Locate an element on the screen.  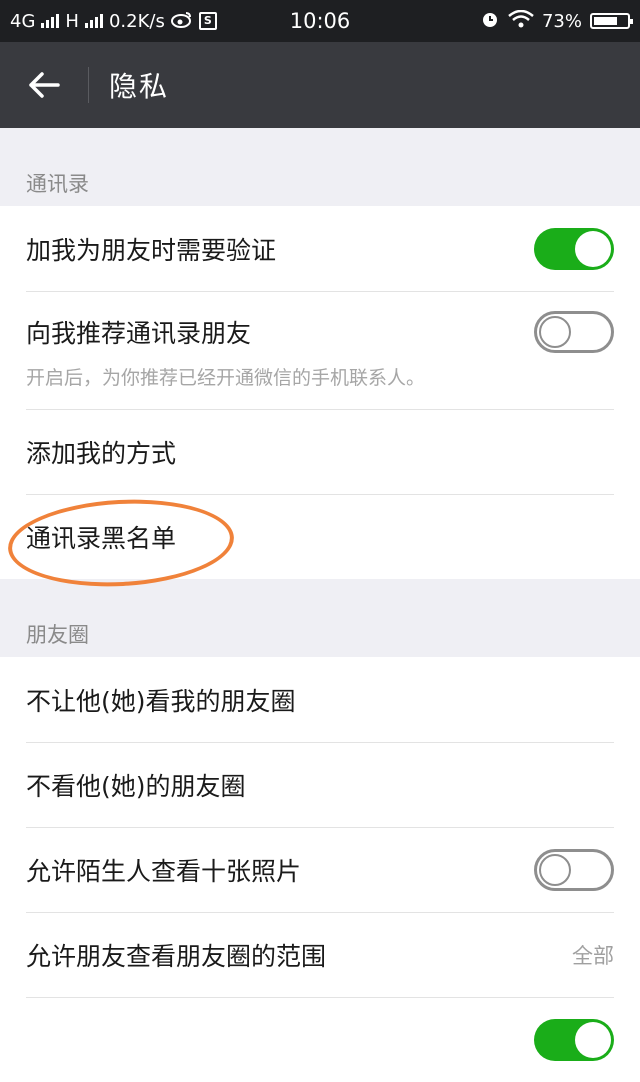
setting-label: 允许陌生人查看十张照片 is located at coordinates (164, 871).